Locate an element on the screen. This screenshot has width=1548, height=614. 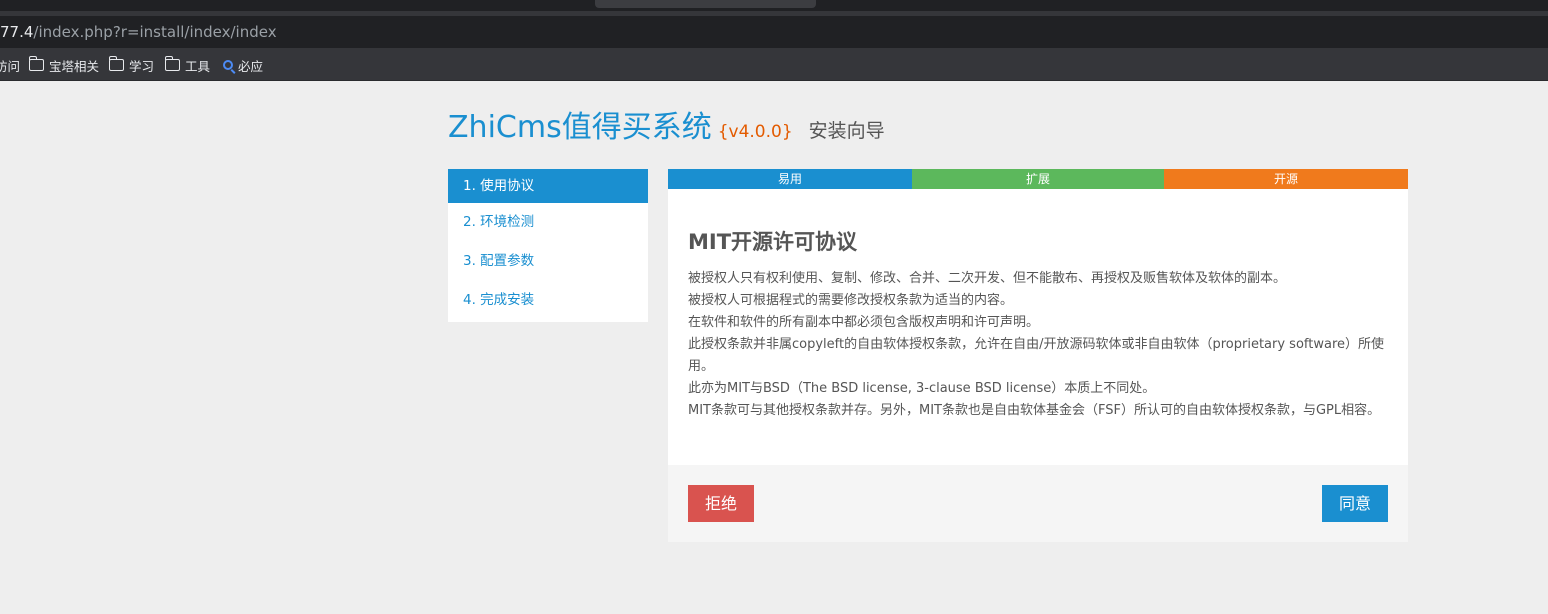
tag-extensible: 扩展 is located at coordinates (1038, 179).